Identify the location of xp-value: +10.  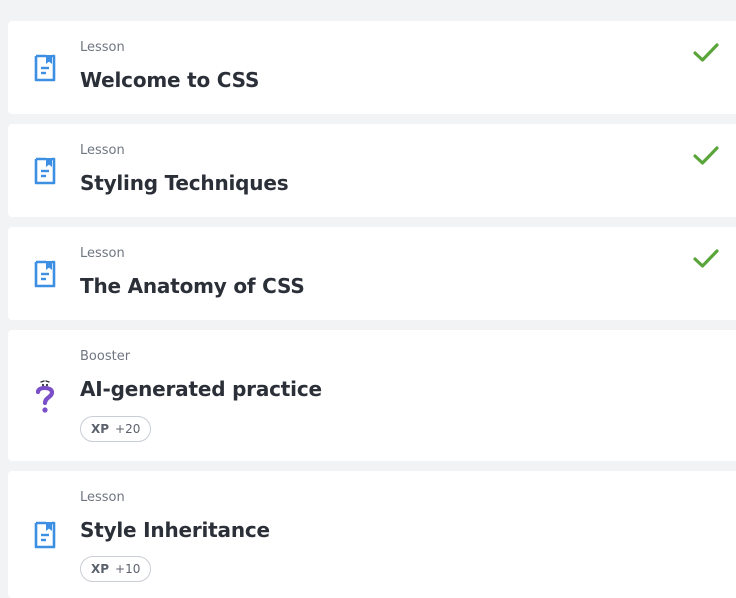
(128, 569).